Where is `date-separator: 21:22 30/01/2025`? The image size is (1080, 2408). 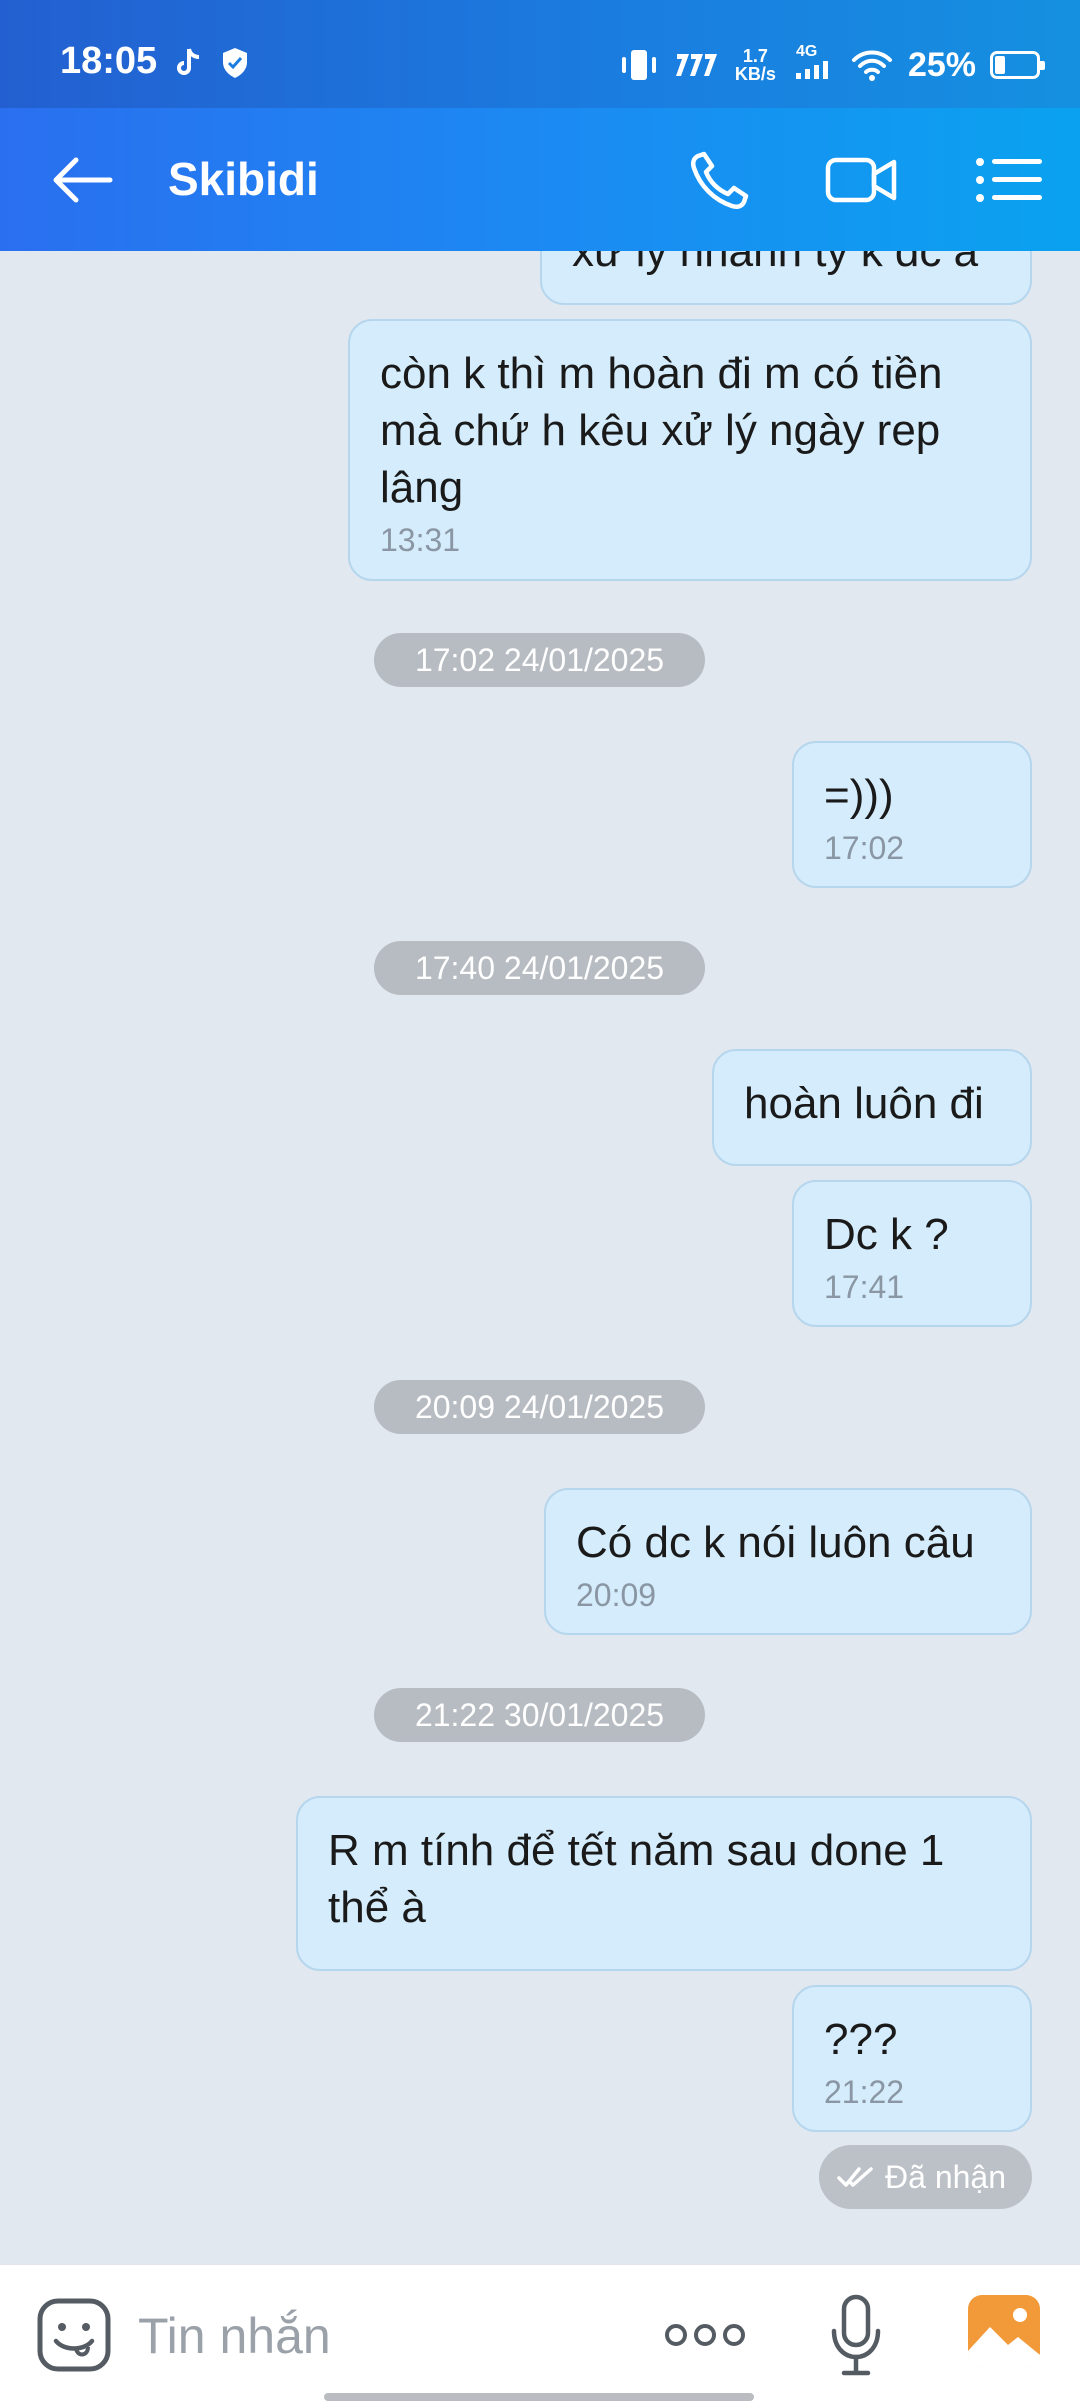 date-separator: 21:22 30/01/2025 is located at coordinates (539, 1715).